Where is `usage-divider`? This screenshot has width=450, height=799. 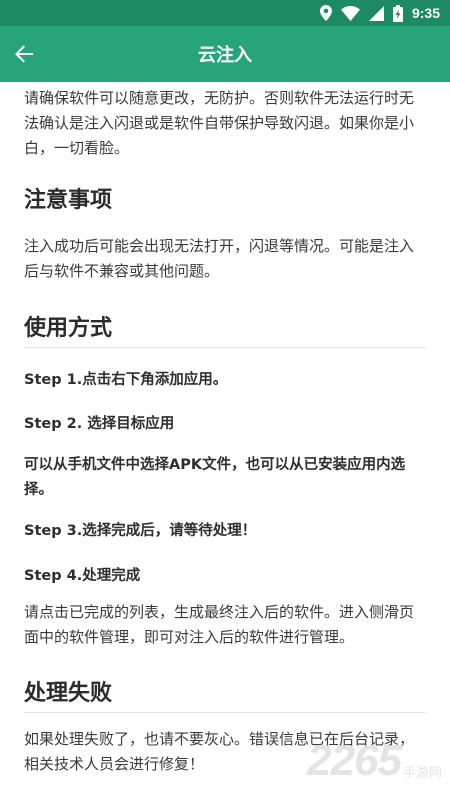 usage-divider is located at coordinates (225, 347).